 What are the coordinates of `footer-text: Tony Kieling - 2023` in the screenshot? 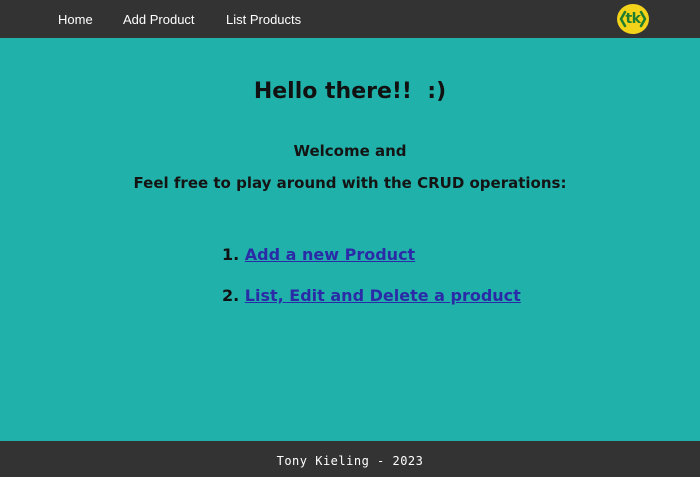 It's located at (350, 461).